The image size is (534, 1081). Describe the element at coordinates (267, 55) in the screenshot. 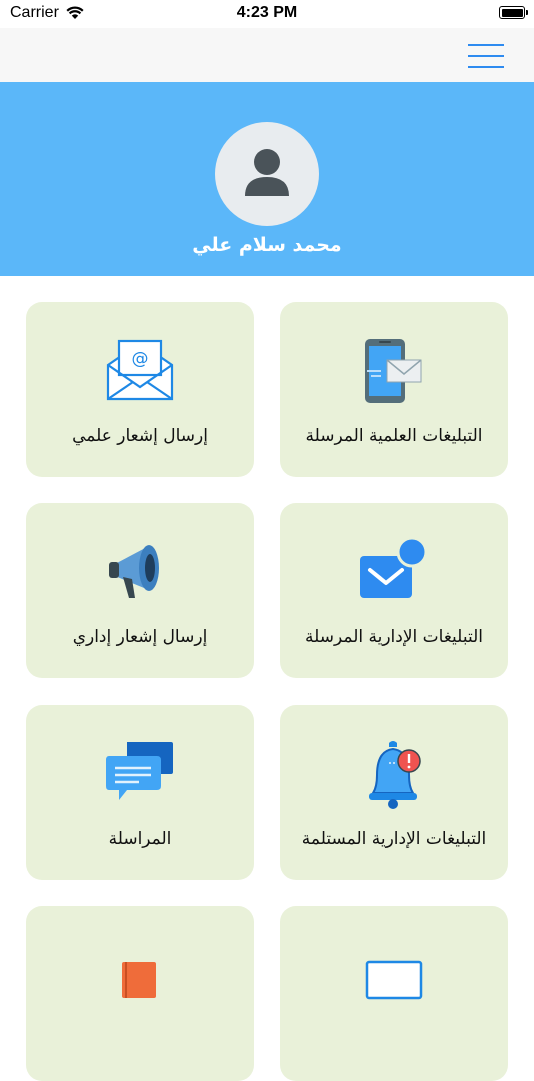

I see `navigation-bar` at that location.